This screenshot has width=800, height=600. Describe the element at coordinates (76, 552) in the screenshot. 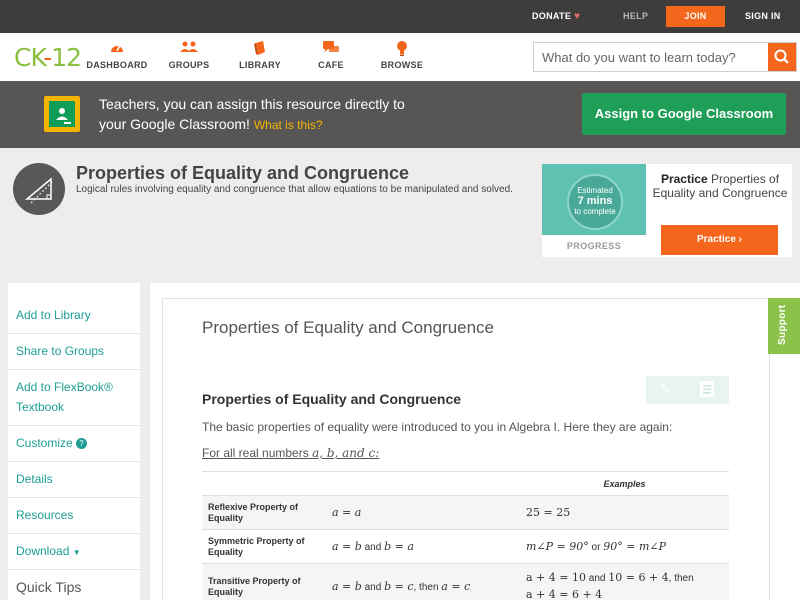

I see `caret-down-icon: ▼` at that location.